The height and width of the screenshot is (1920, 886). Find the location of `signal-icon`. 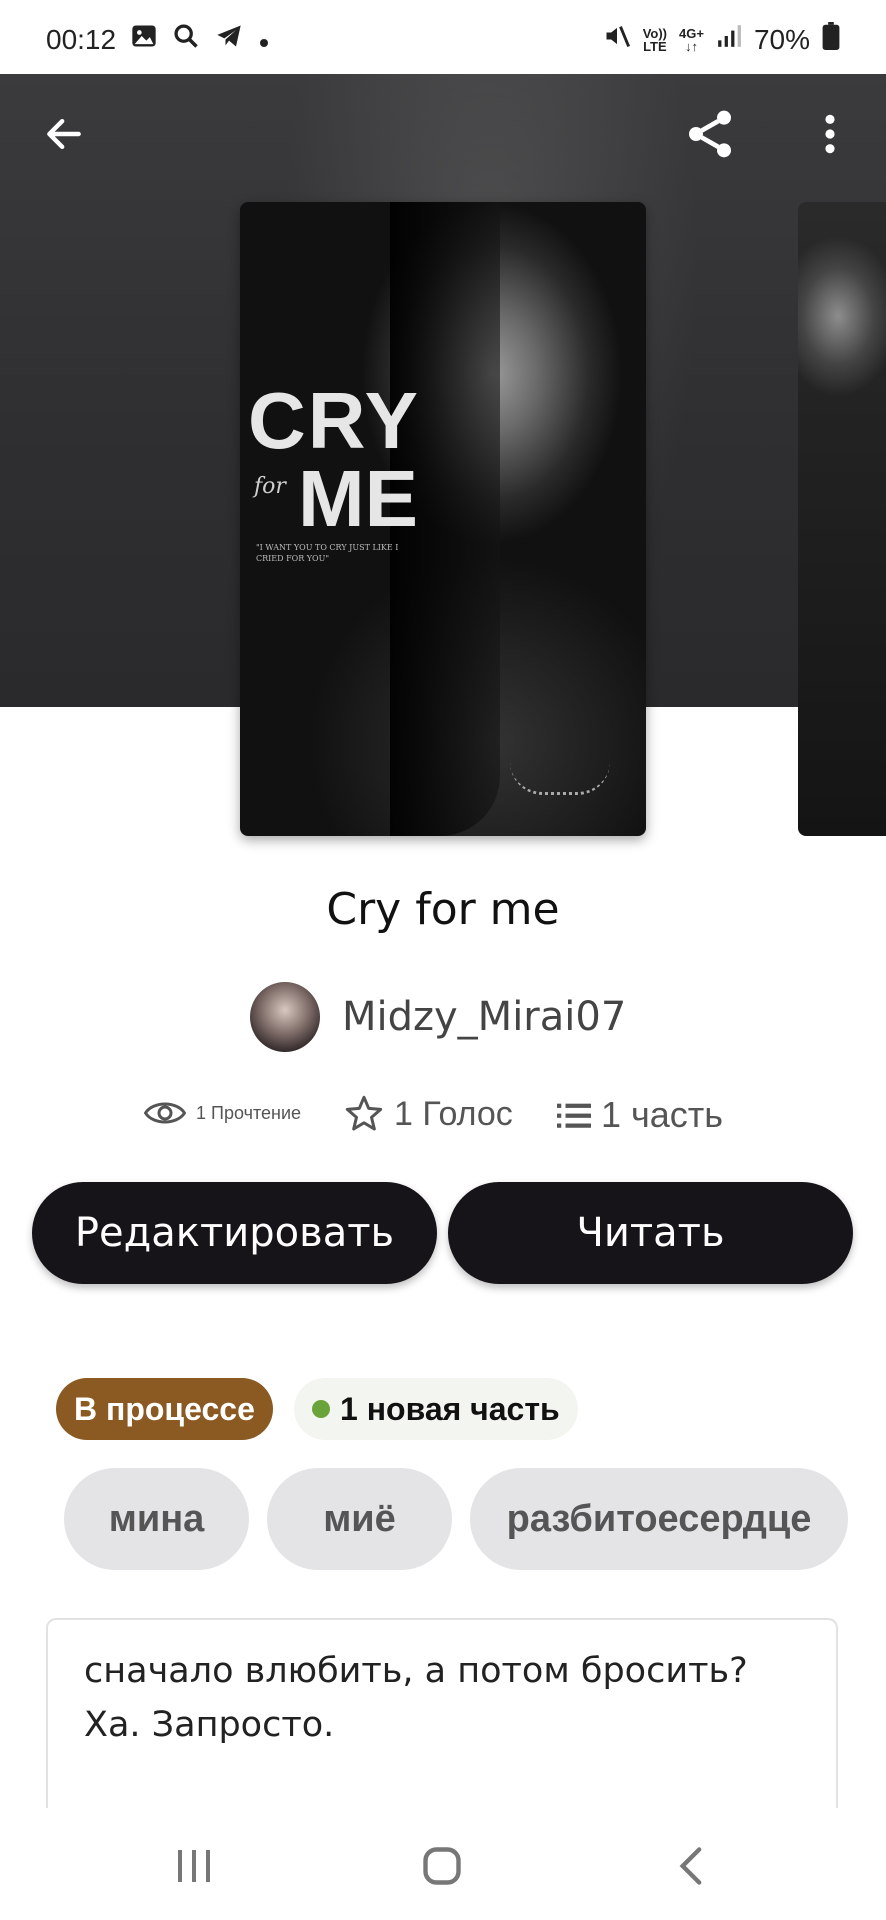

signal-icon is located at coordinates (729, 39).